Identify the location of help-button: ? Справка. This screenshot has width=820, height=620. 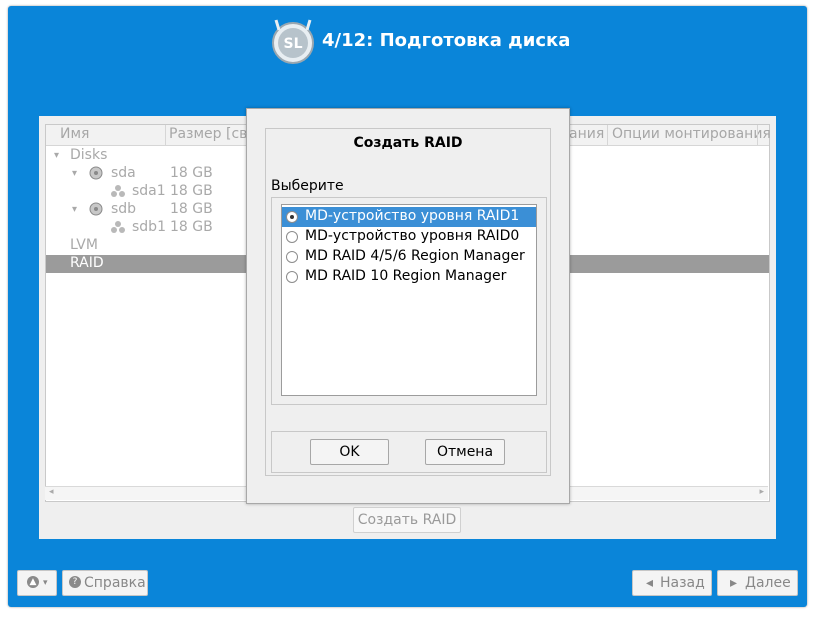
(105, 583).